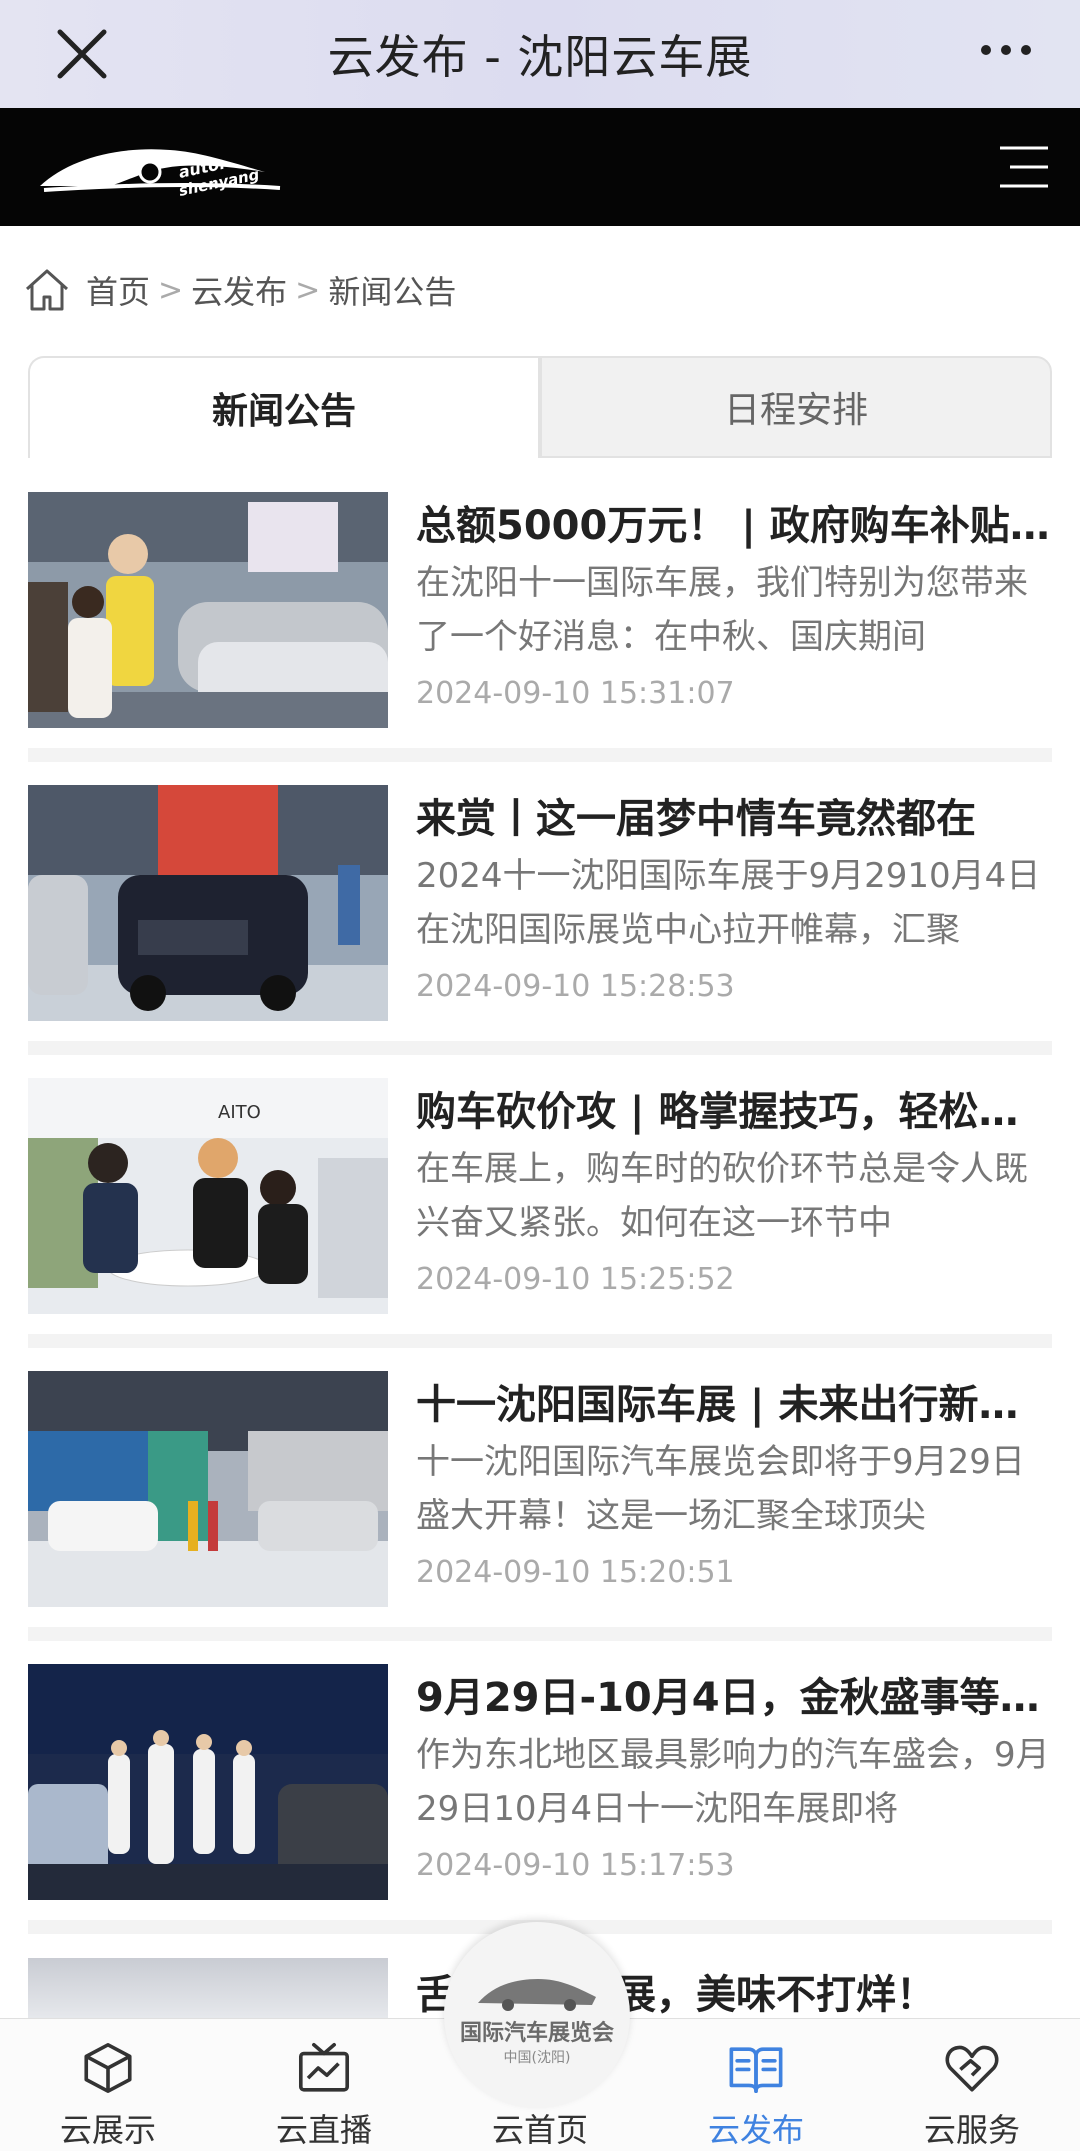  Describe the element at coordinates (239, 1112) in the screenshot. I see `svg-text: AITO` at that location.